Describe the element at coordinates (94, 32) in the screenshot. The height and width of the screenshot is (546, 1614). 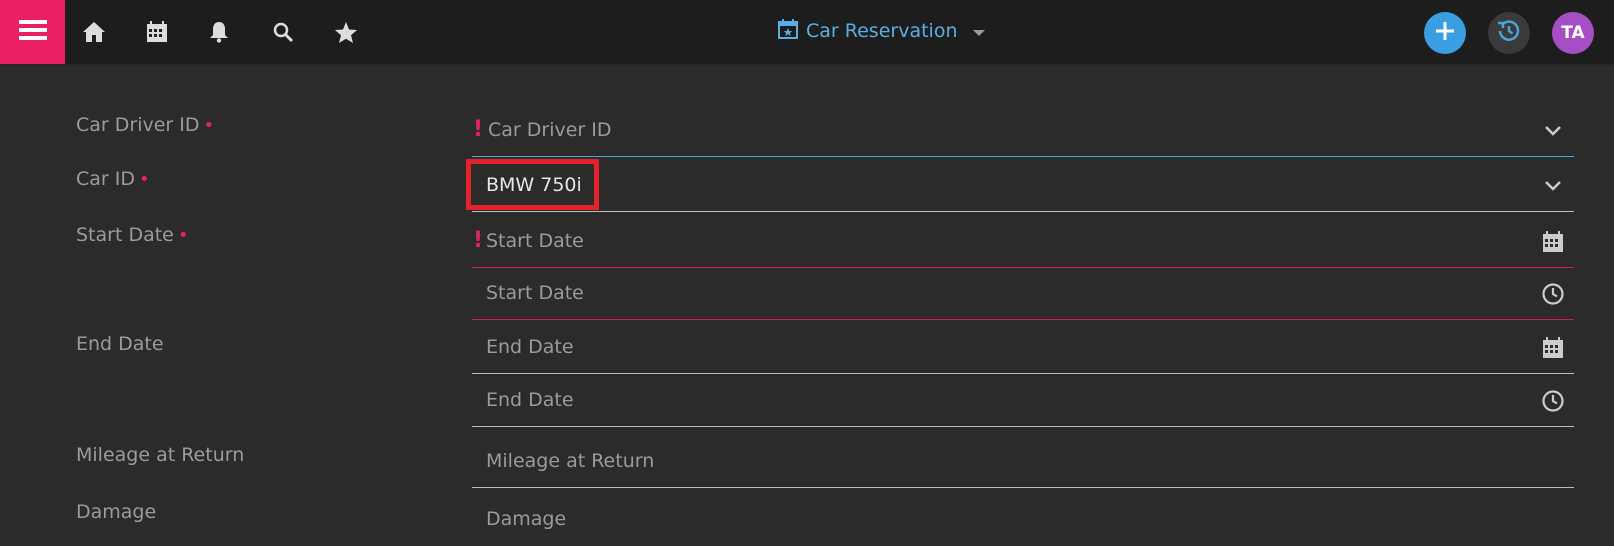
I see `home-icon` at that location.